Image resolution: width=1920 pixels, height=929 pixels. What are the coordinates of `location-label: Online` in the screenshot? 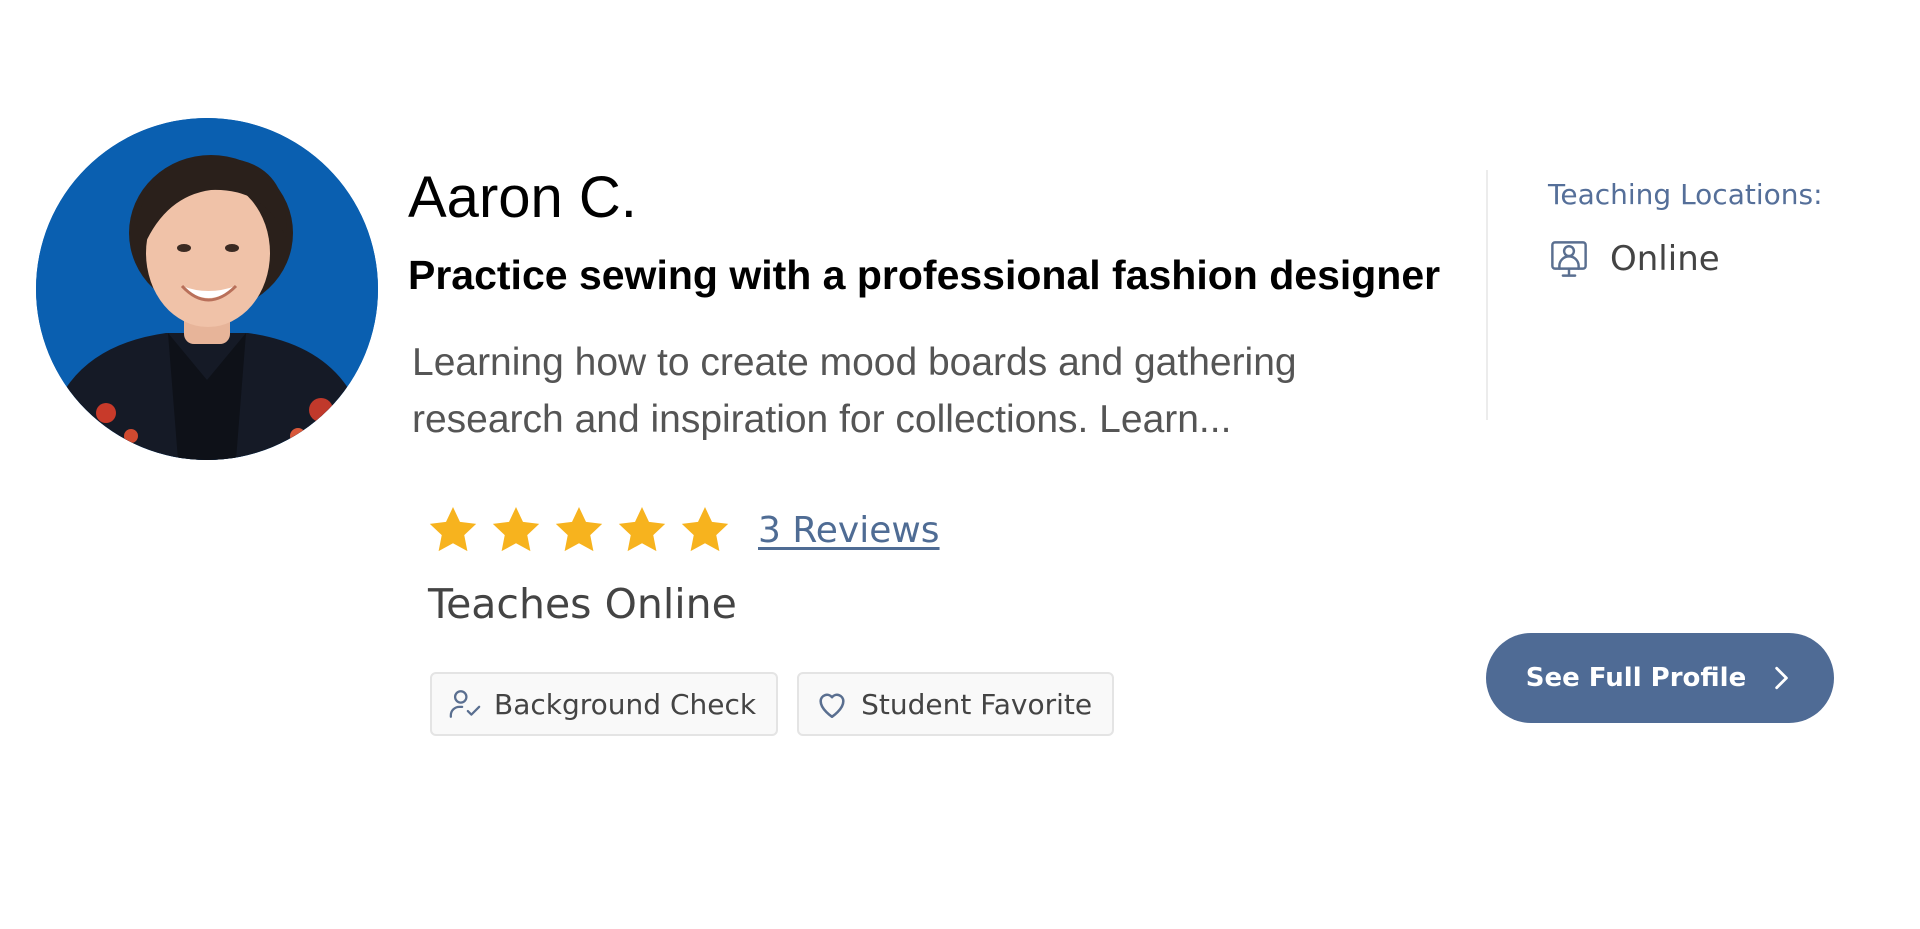 It's located at (1665, 259).